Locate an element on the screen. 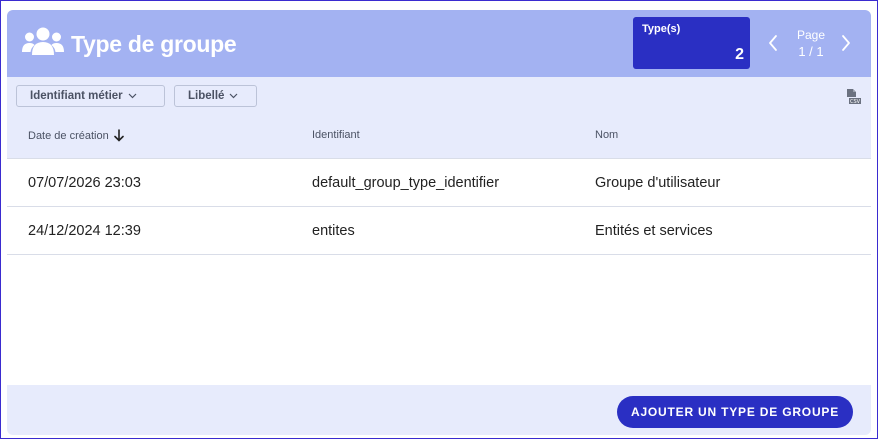  next-page-icon is located at coordinates (846, 43).